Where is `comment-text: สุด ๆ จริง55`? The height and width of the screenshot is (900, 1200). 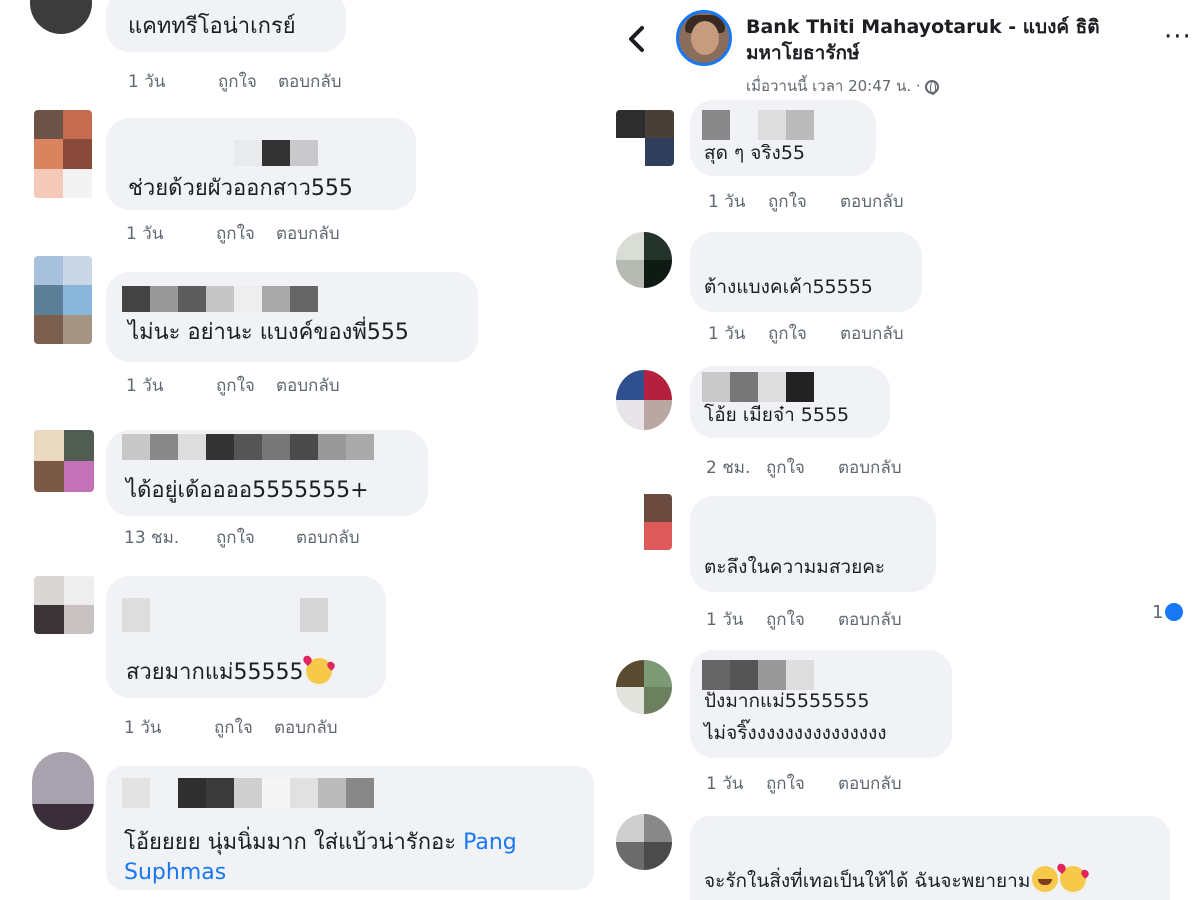 comment-text: สุด ๆ จริง55 is located at coordinates (755, 153).